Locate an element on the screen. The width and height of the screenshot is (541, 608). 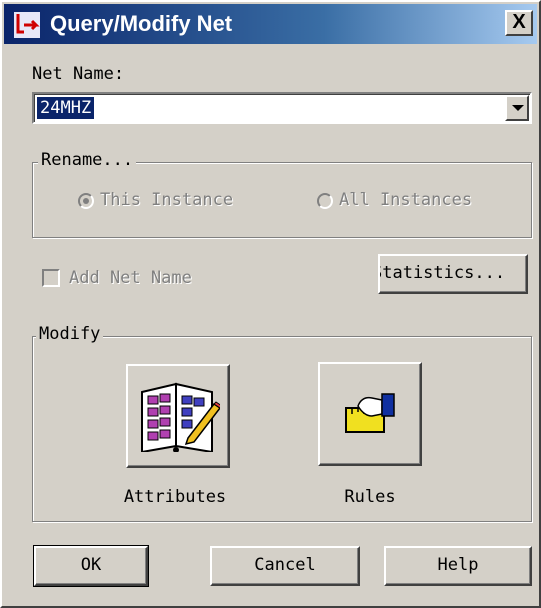
attributes-button is located at coordinates (178, 416).